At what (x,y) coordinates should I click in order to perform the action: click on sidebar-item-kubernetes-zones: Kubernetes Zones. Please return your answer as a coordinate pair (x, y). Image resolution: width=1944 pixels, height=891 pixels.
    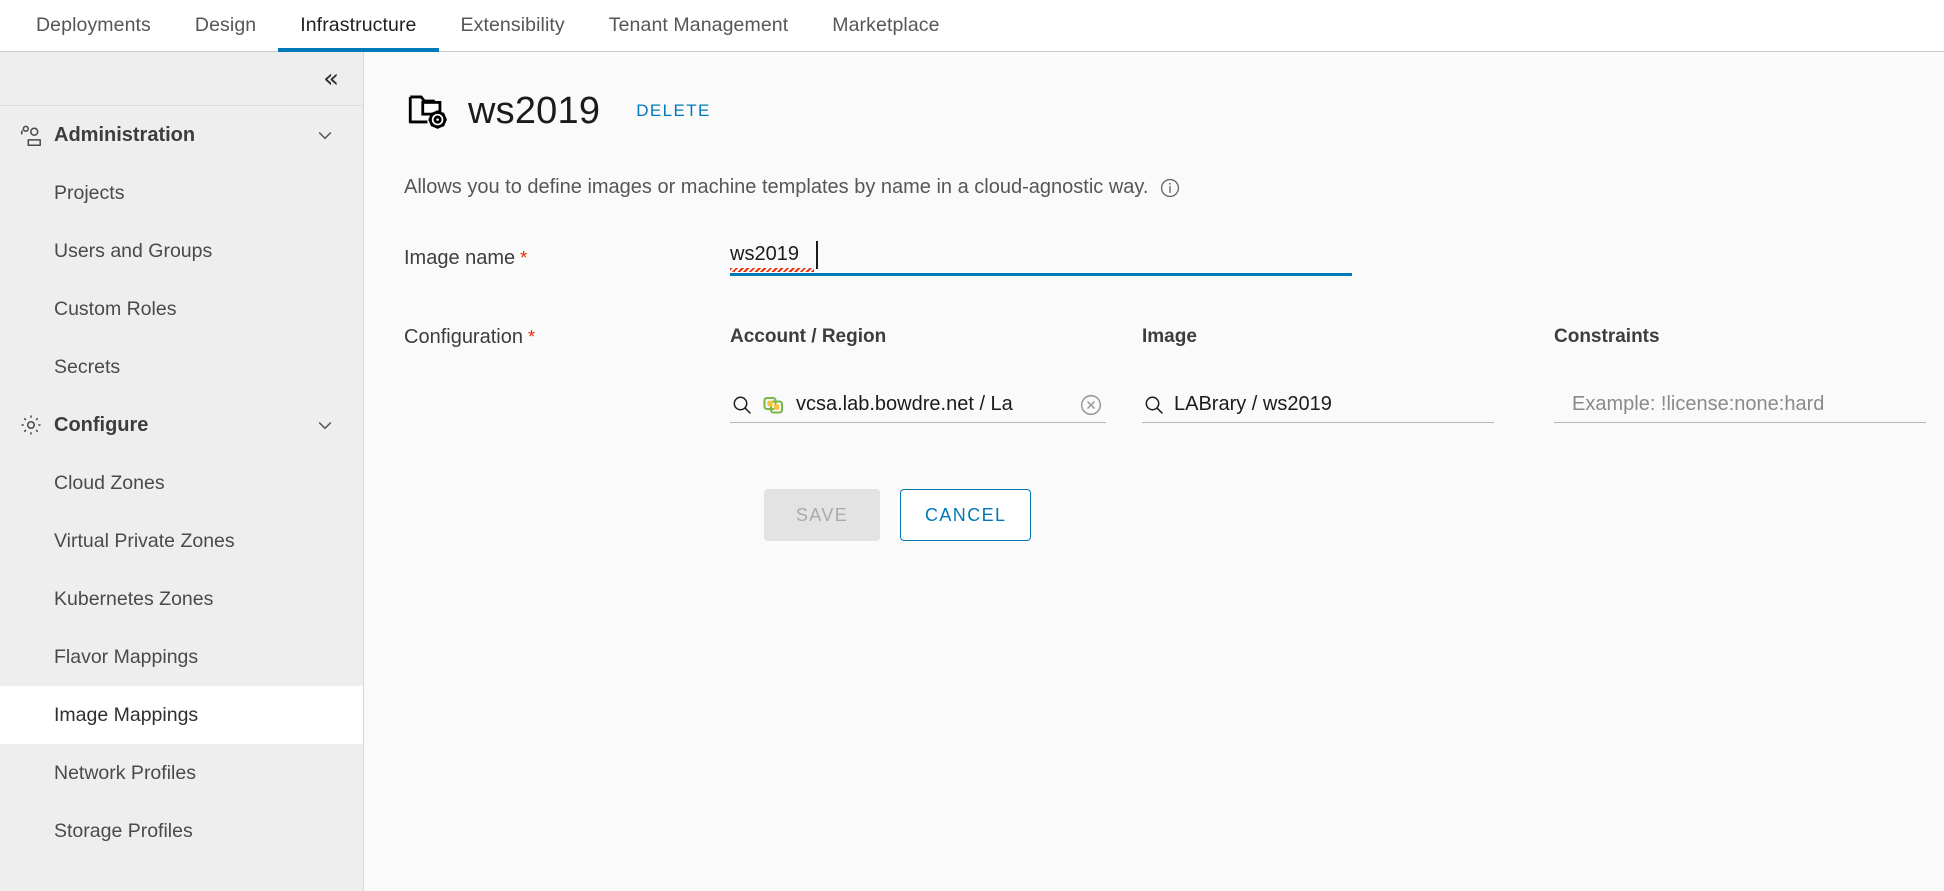
    Looking at the image, I should click on (181, 599).